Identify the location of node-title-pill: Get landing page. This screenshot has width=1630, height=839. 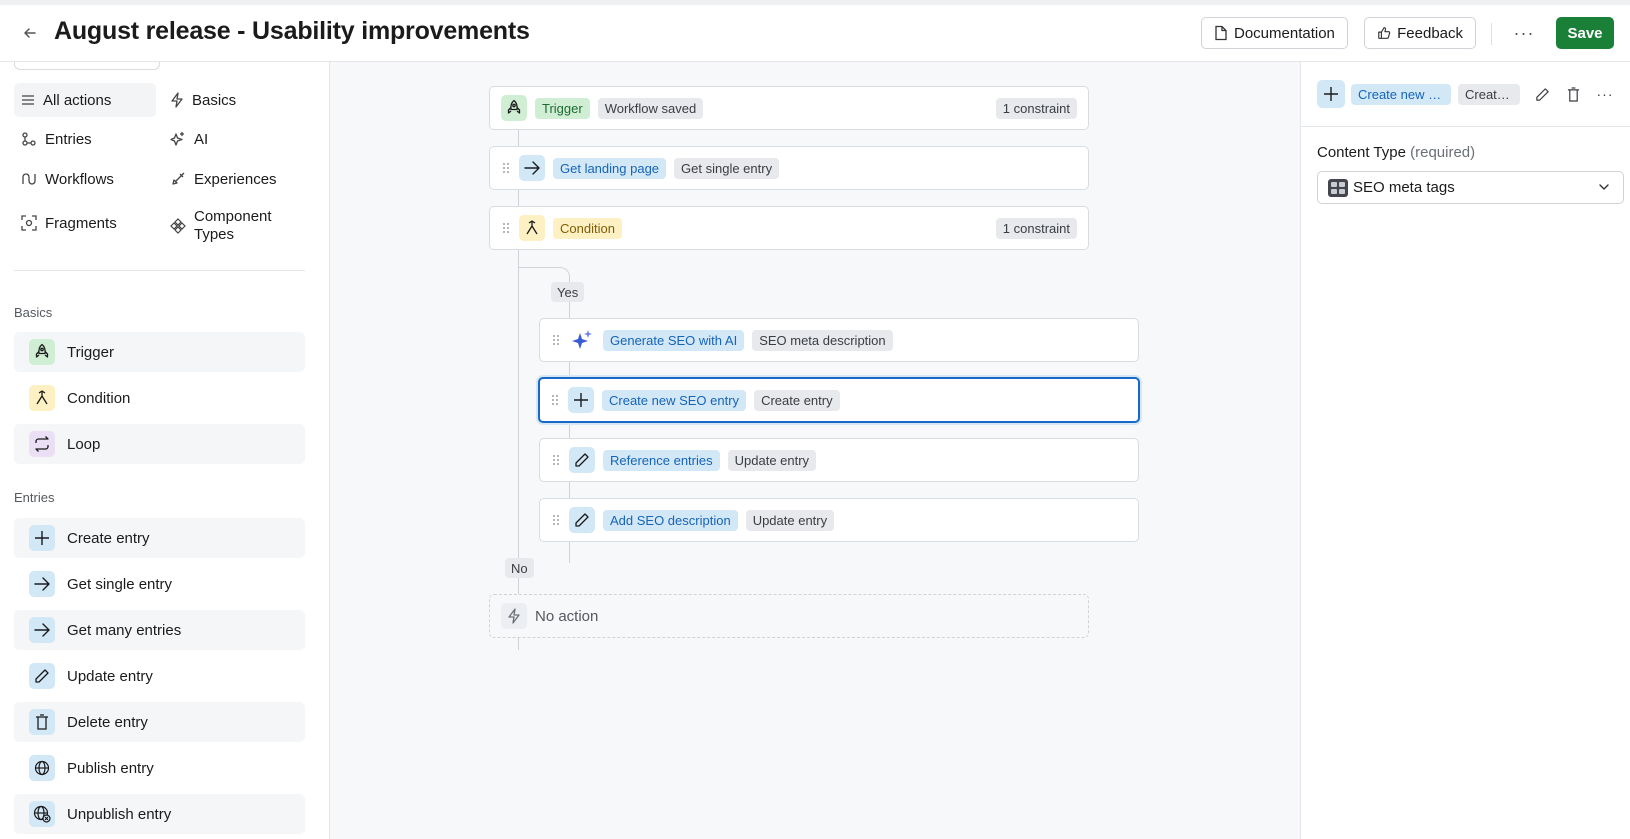
(610, 168).